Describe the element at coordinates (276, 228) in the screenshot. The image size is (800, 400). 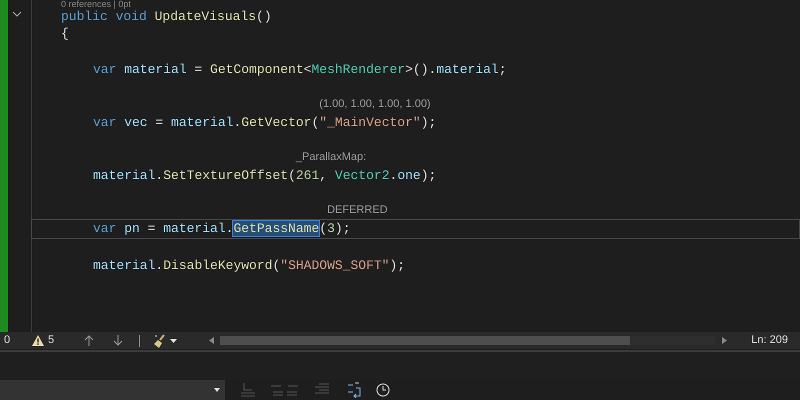
I see `code-token: GetPassName` at that location.